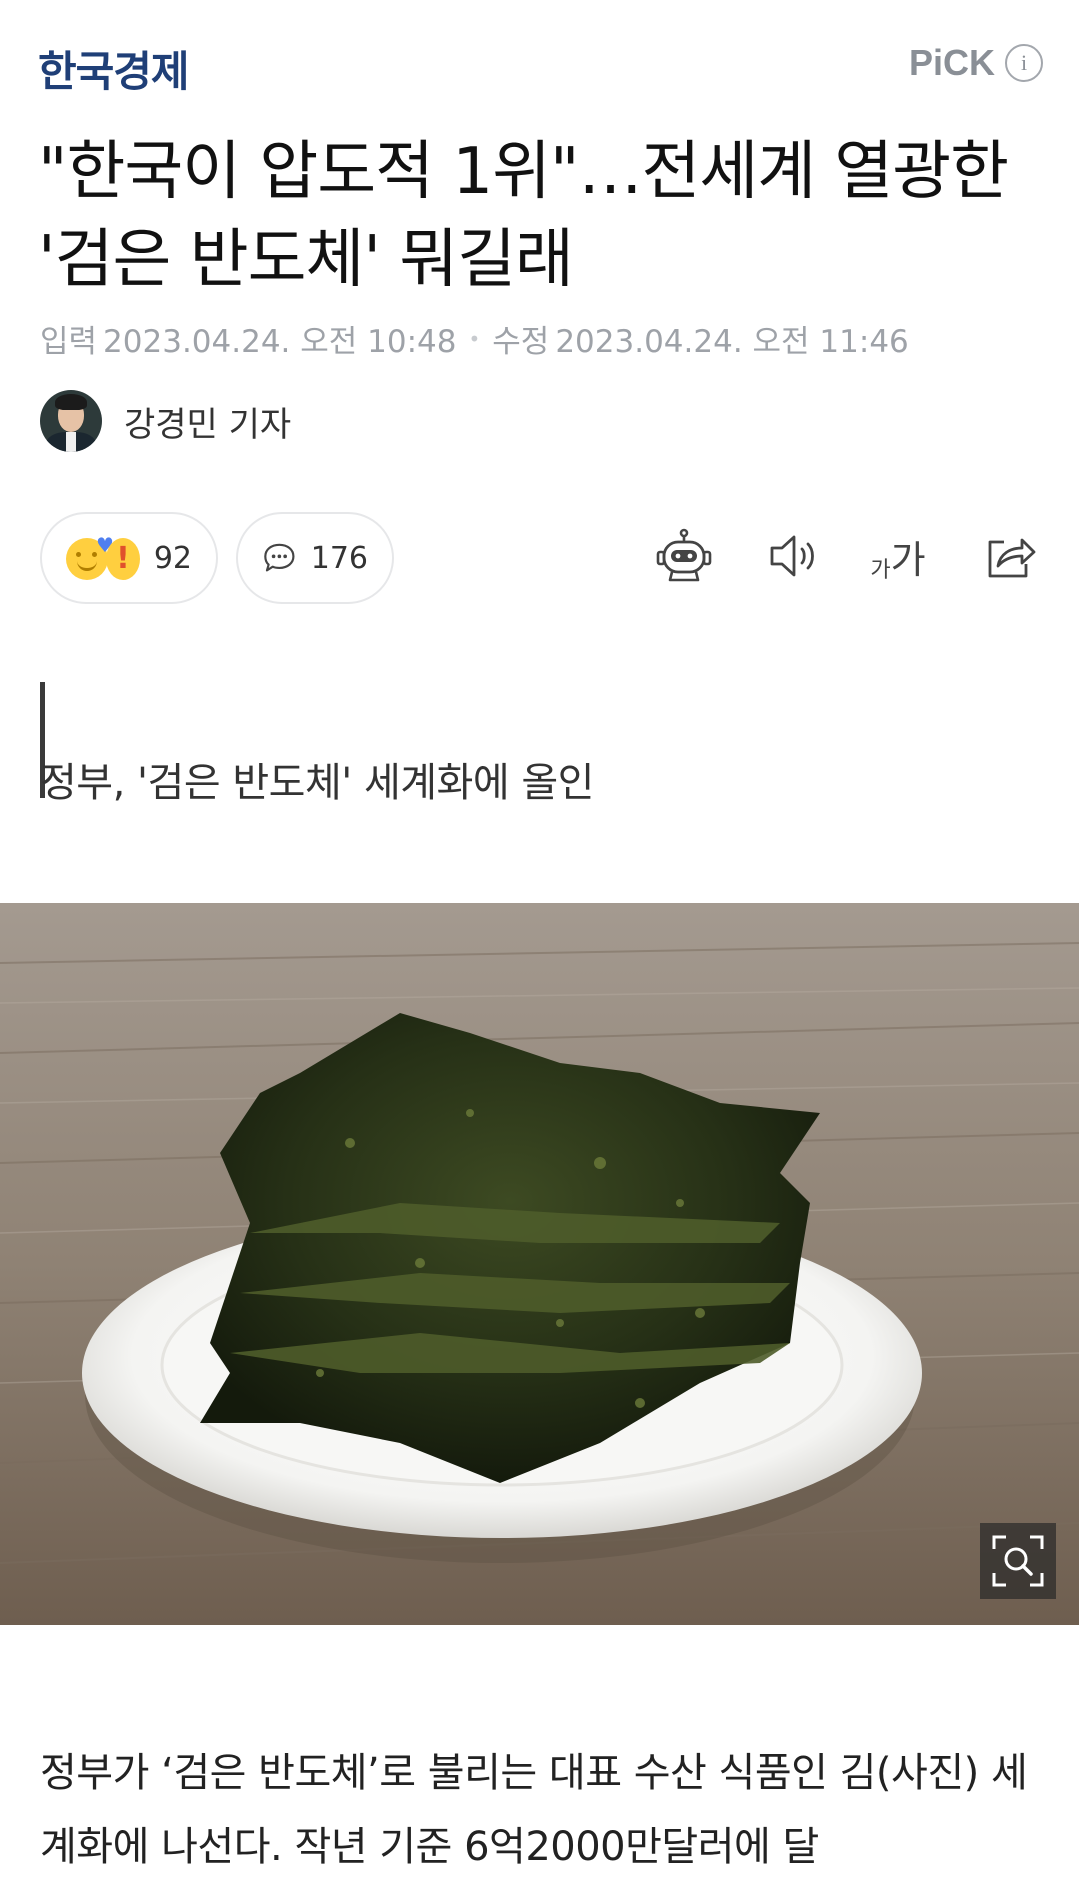  What do you see at coordinates (114, 68) in the screenshot?
I see `press-logo: 한국경제` at bounding box center [114, 68].